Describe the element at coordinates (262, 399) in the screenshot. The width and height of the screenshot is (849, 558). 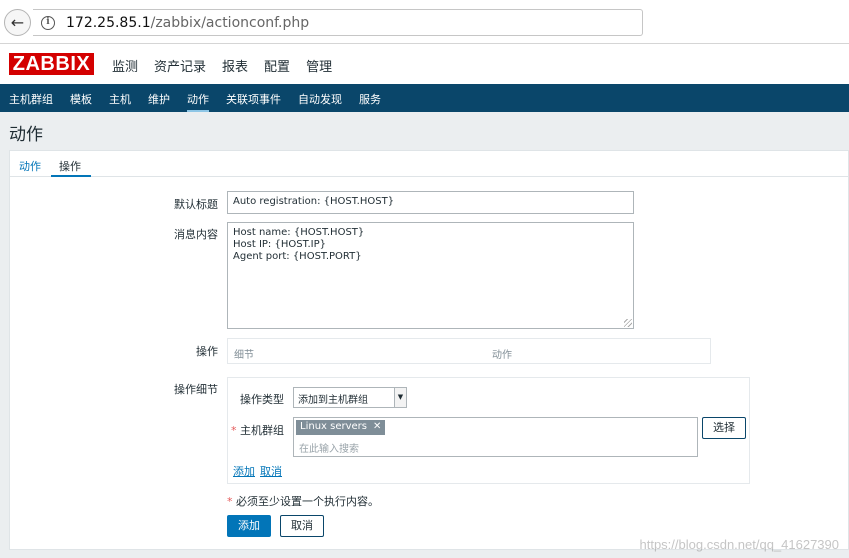
I see `op-type-label: 操作类型` at that location.